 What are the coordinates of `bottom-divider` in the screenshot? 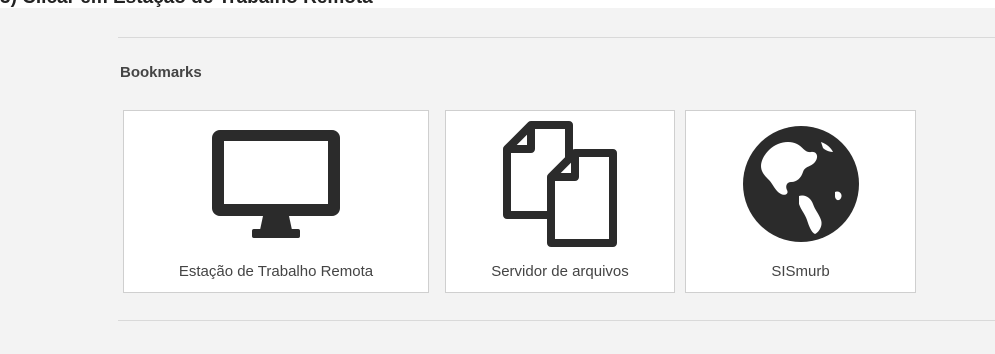 It's located at (556, 320).